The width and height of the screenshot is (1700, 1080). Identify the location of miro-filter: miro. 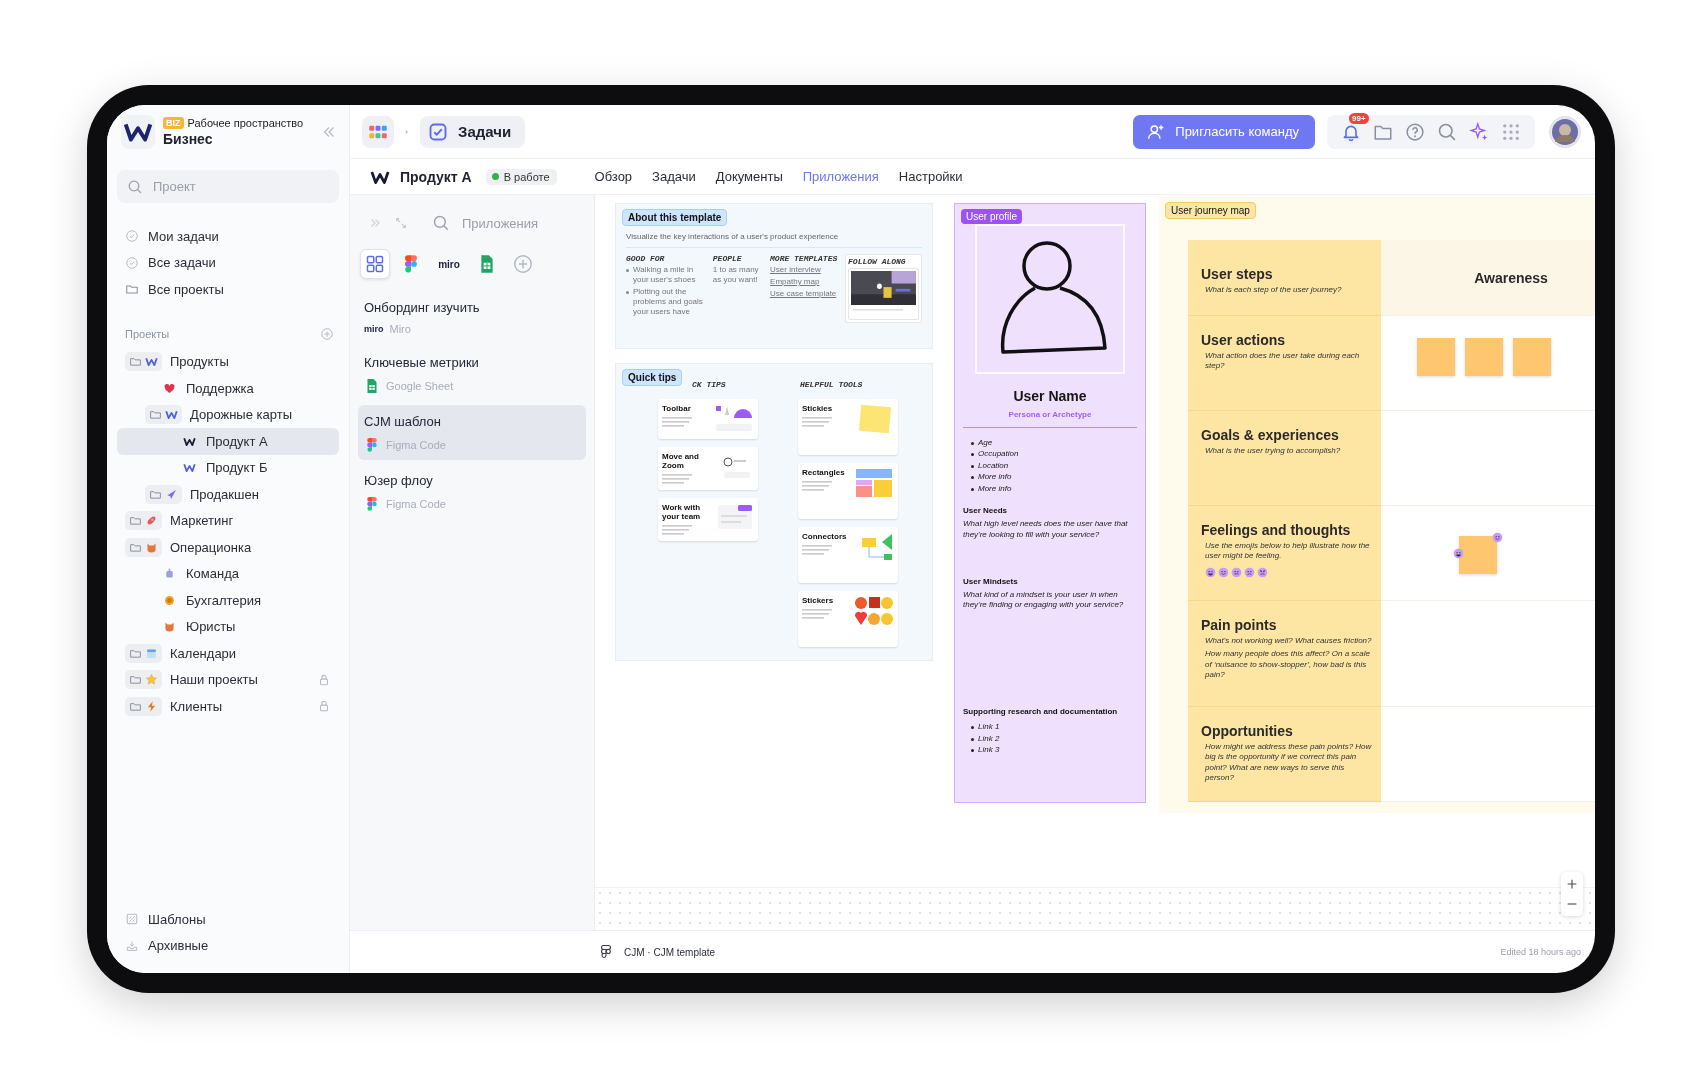
(449, 264).